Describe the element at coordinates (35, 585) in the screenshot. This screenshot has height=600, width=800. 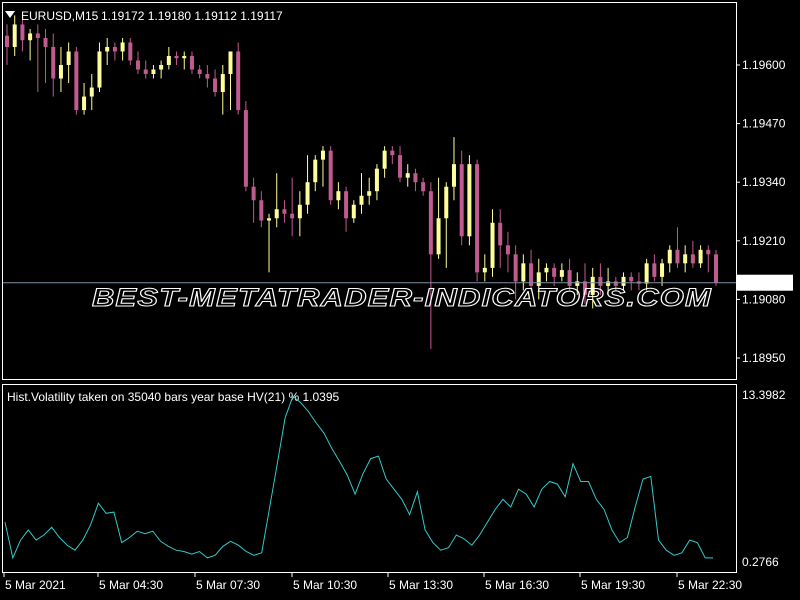
I see `time-tick-label: 5 Mar 2021` at that location.